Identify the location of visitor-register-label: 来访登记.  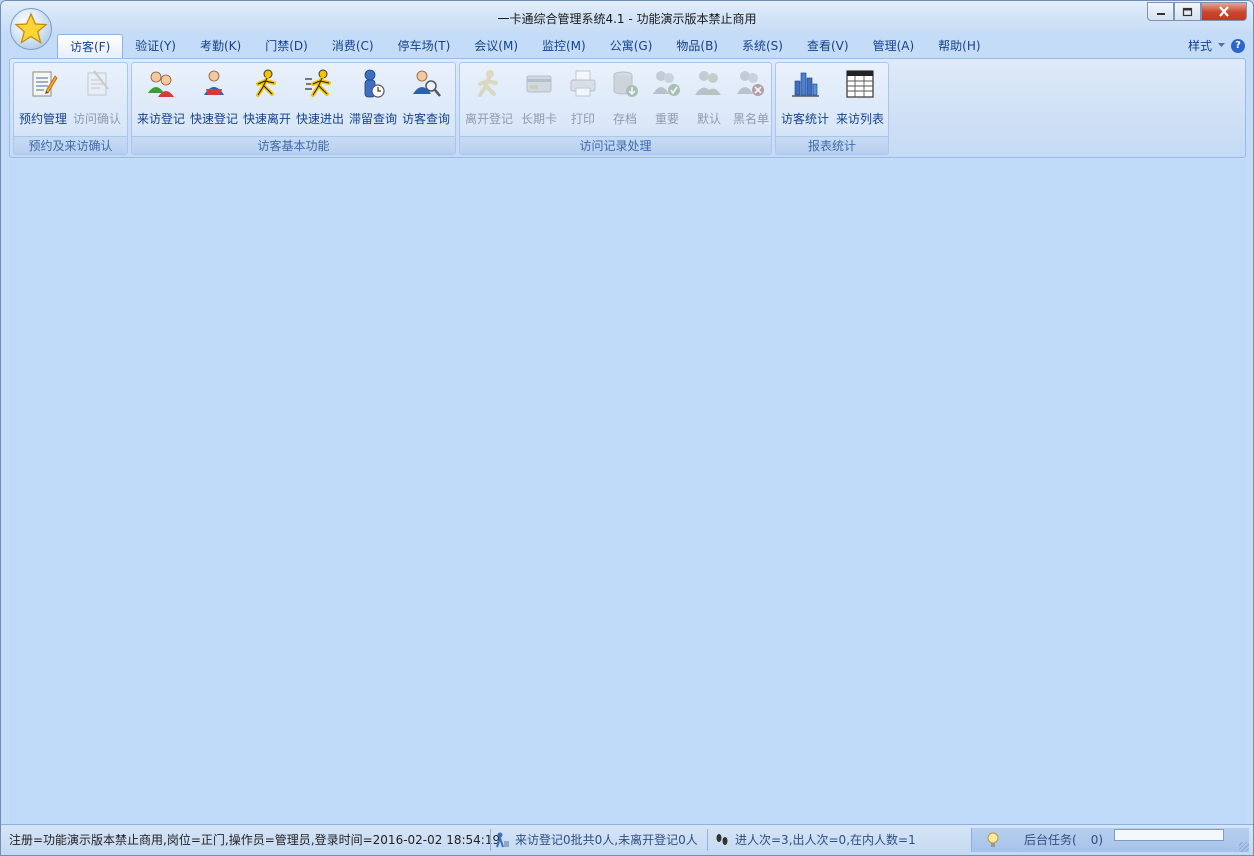
(160, 119).